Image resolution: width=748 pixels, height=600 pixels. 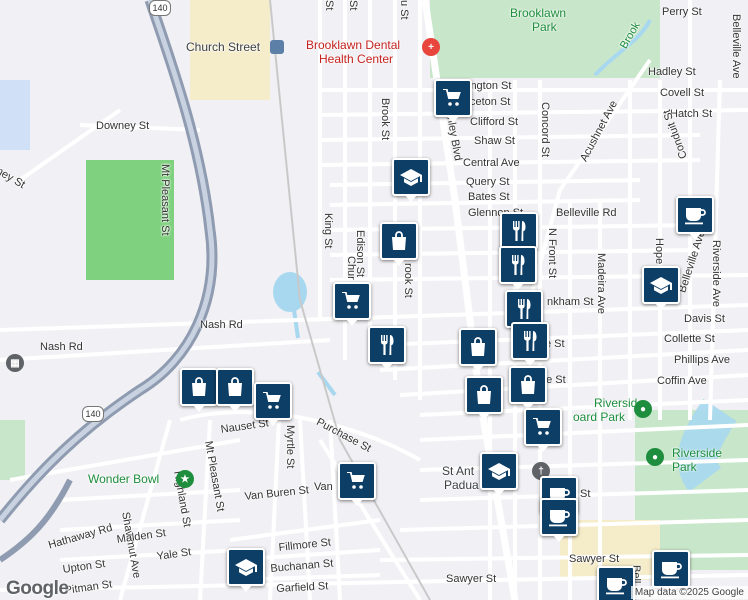 What do you see at coordinates (736, 46) in the screenshot?
I see `street-label: Belleville Ave` at bounding box center [736, 46].